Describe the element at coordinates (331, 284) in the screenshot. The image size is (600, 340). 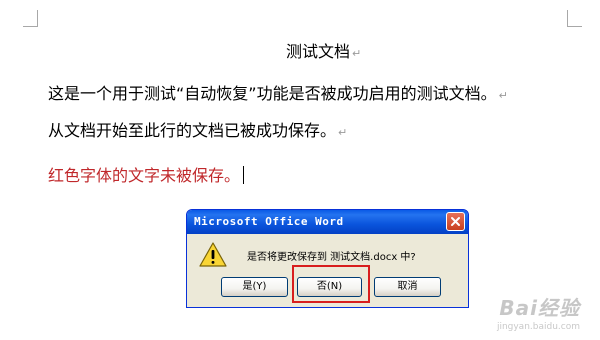
I see `no-button-highlight-annotation` at that location.